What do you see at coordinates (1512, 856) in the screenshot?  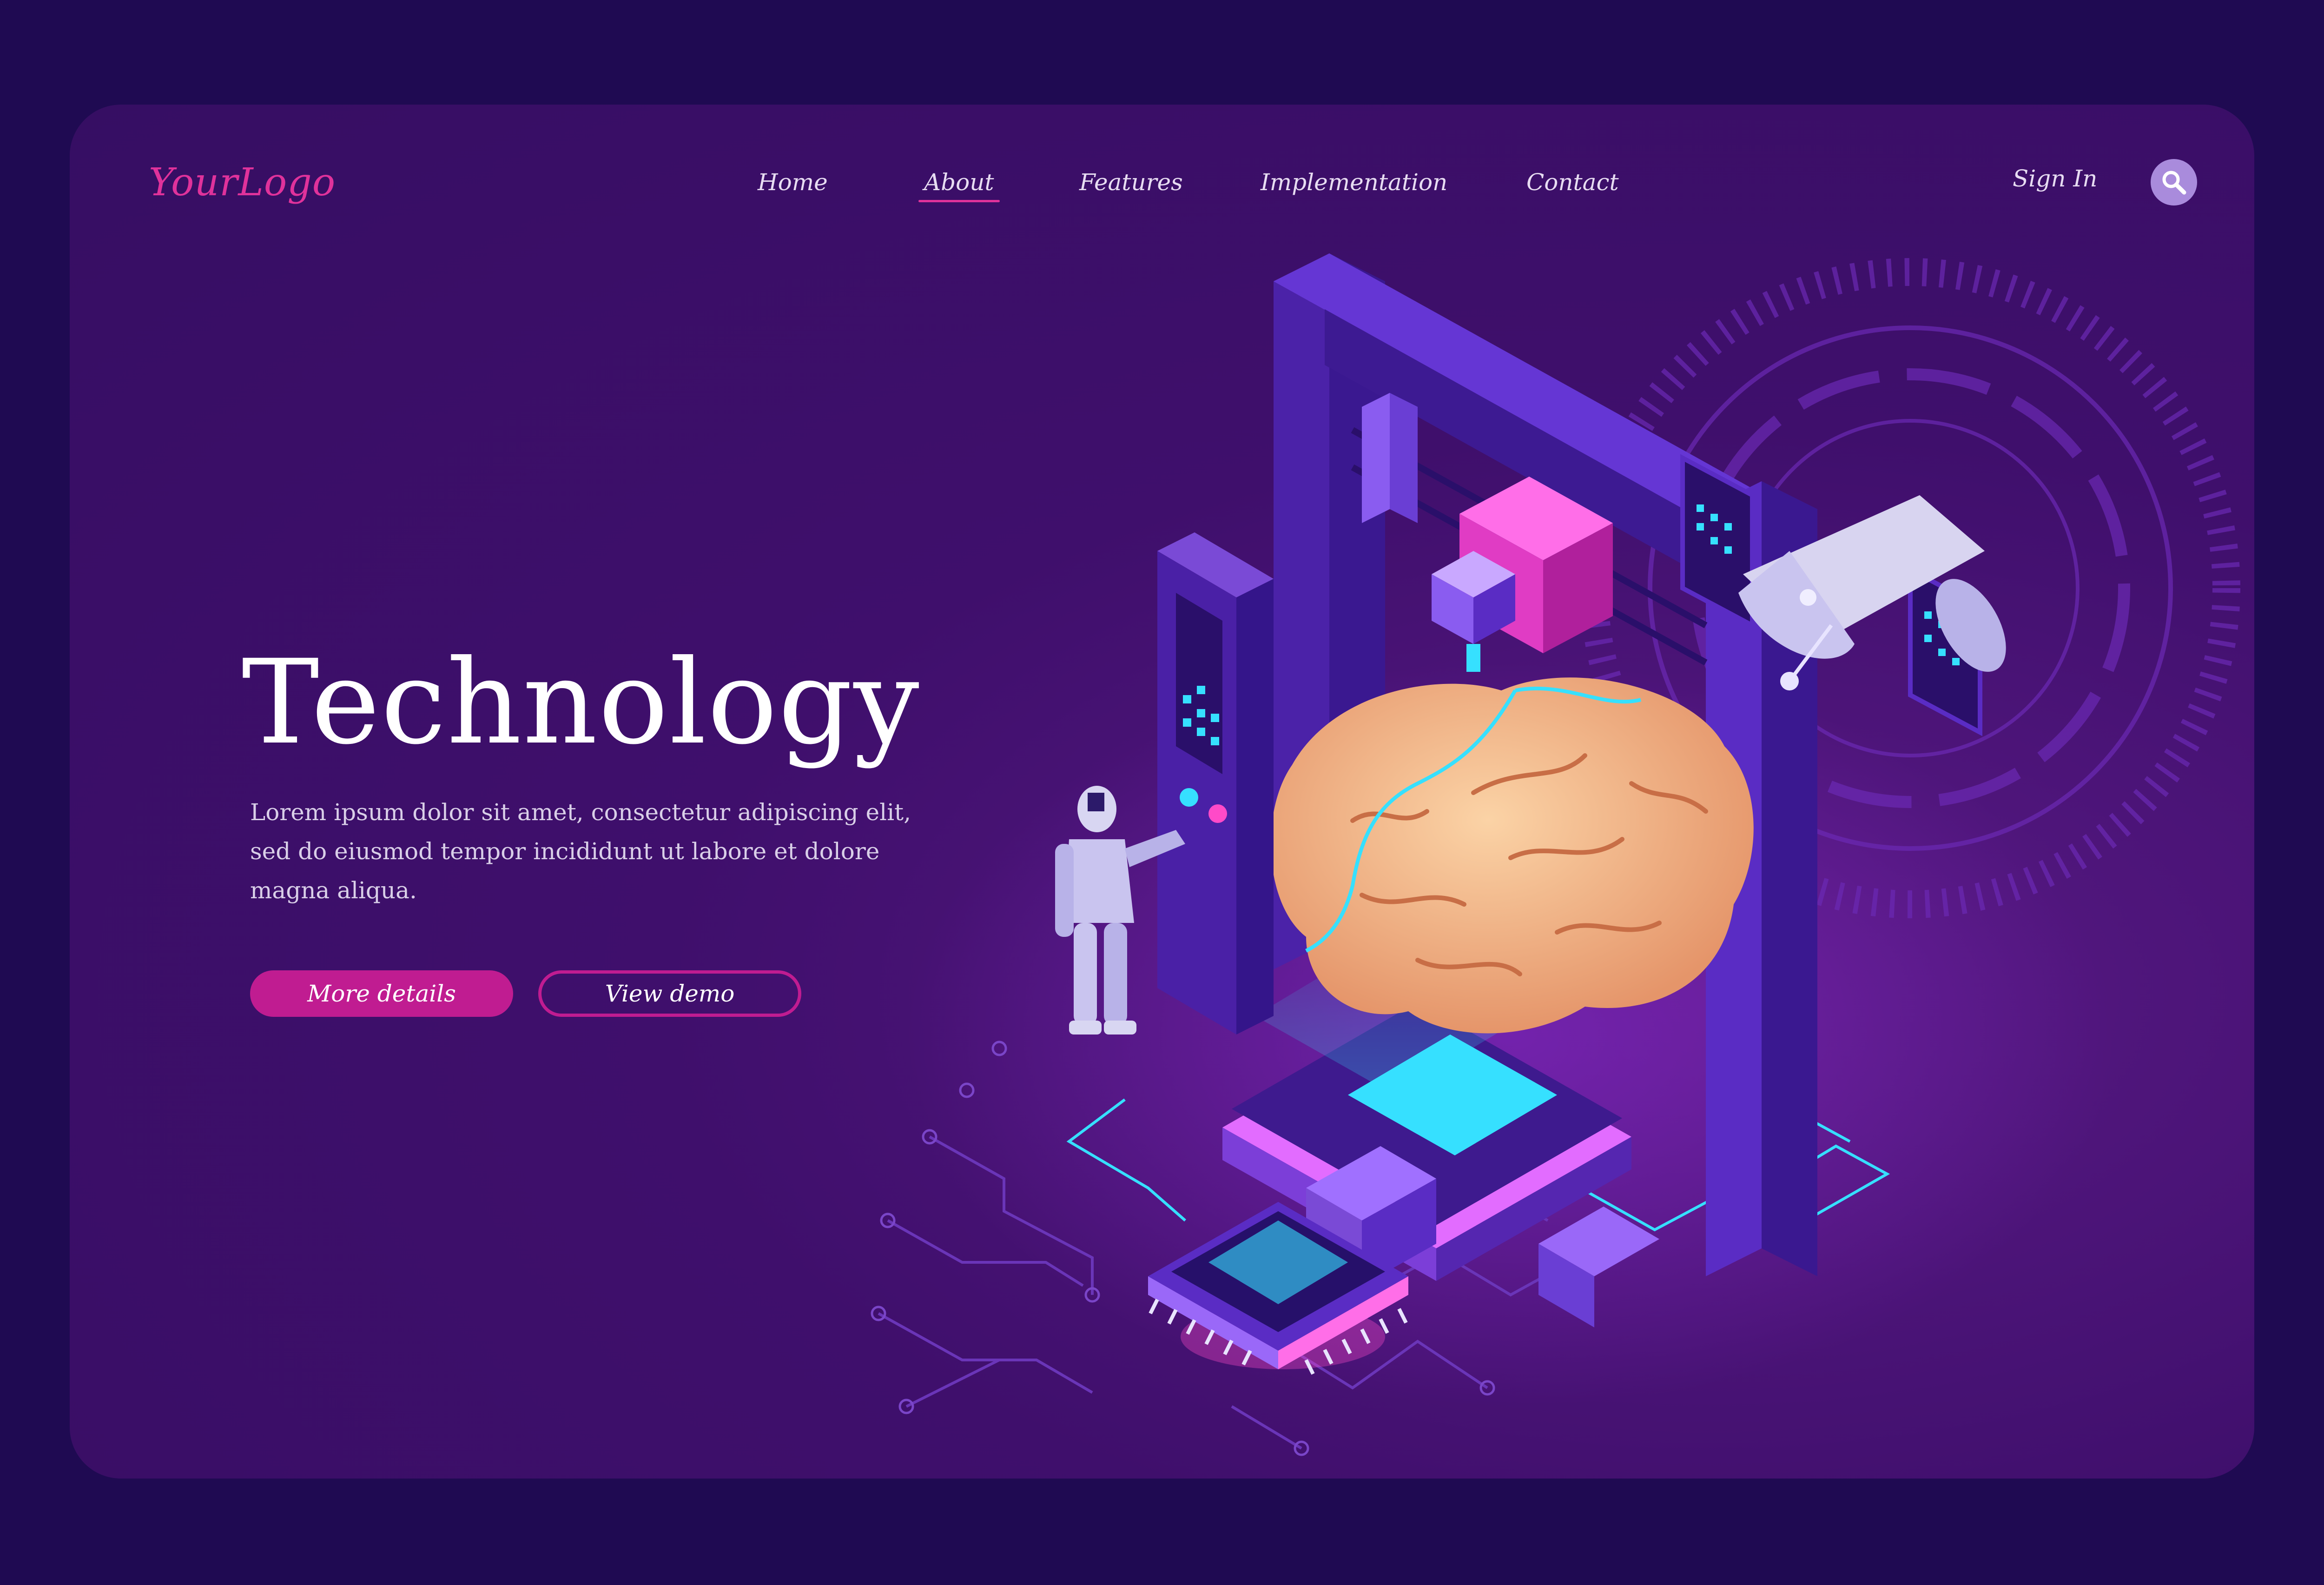 I see `brain-graphic` at bounding box center [1512, 856].